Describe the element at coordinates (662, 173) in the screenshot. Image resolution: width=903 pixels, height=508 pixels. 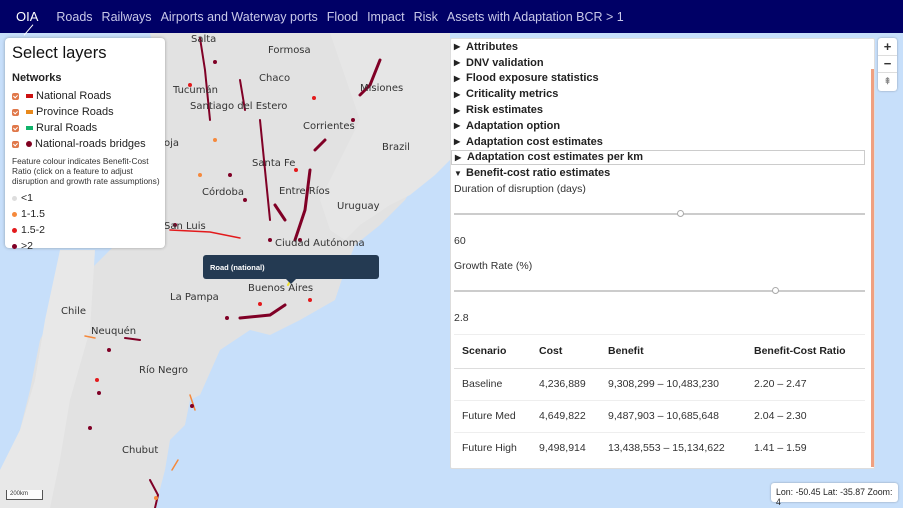
I see `section-bcr-estimates: ▼ Benefit-cost ratio estimates` at that location.